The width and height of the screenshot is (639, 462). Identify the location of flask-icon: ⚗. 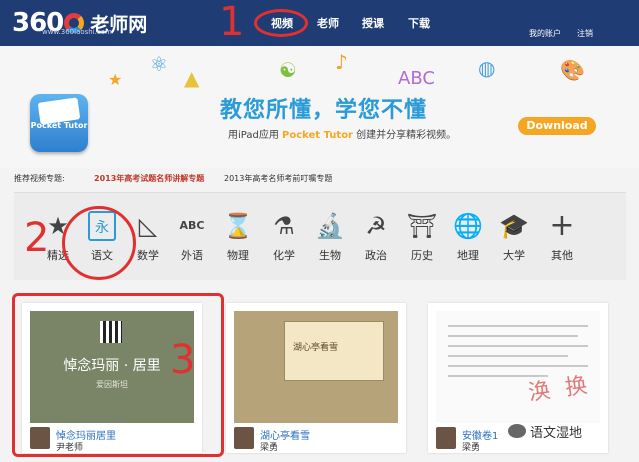
(284, 226).